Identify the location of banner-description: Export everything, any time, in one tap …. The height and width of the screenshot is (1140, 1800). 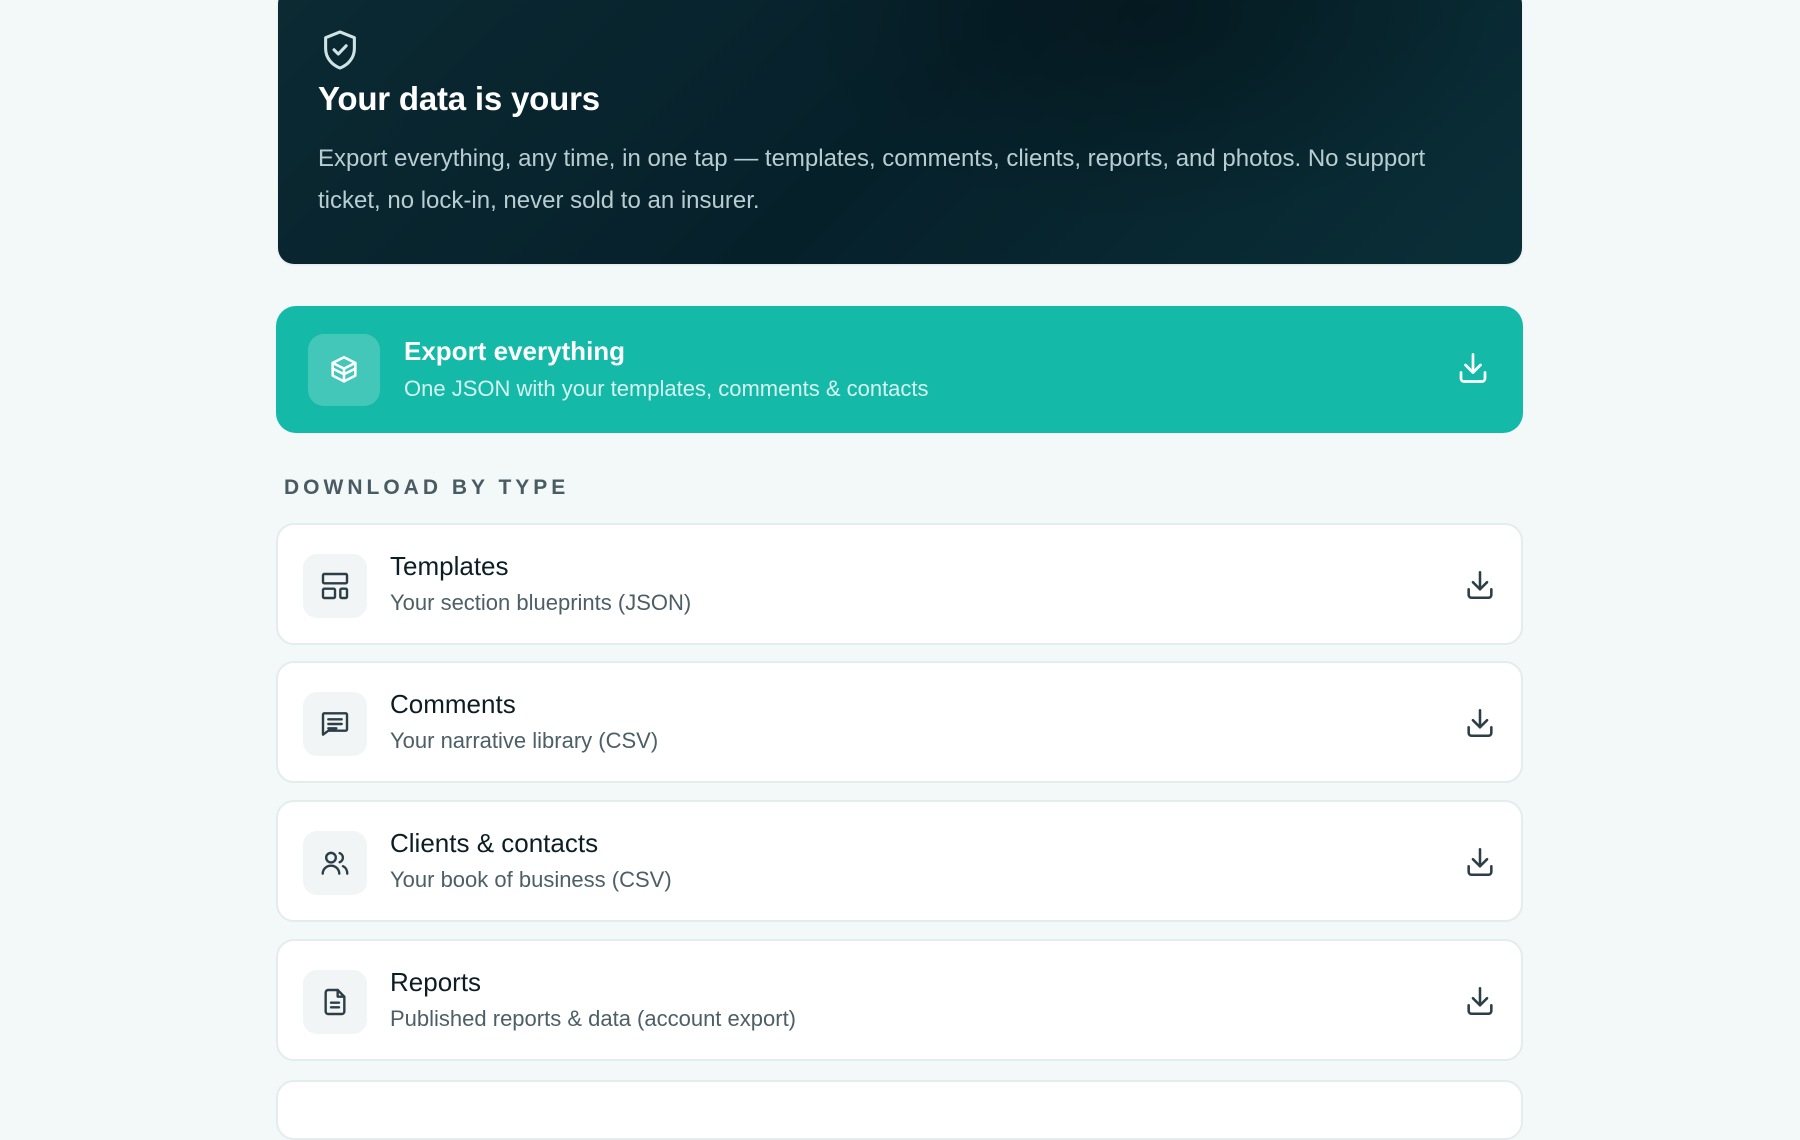
(872, 179).